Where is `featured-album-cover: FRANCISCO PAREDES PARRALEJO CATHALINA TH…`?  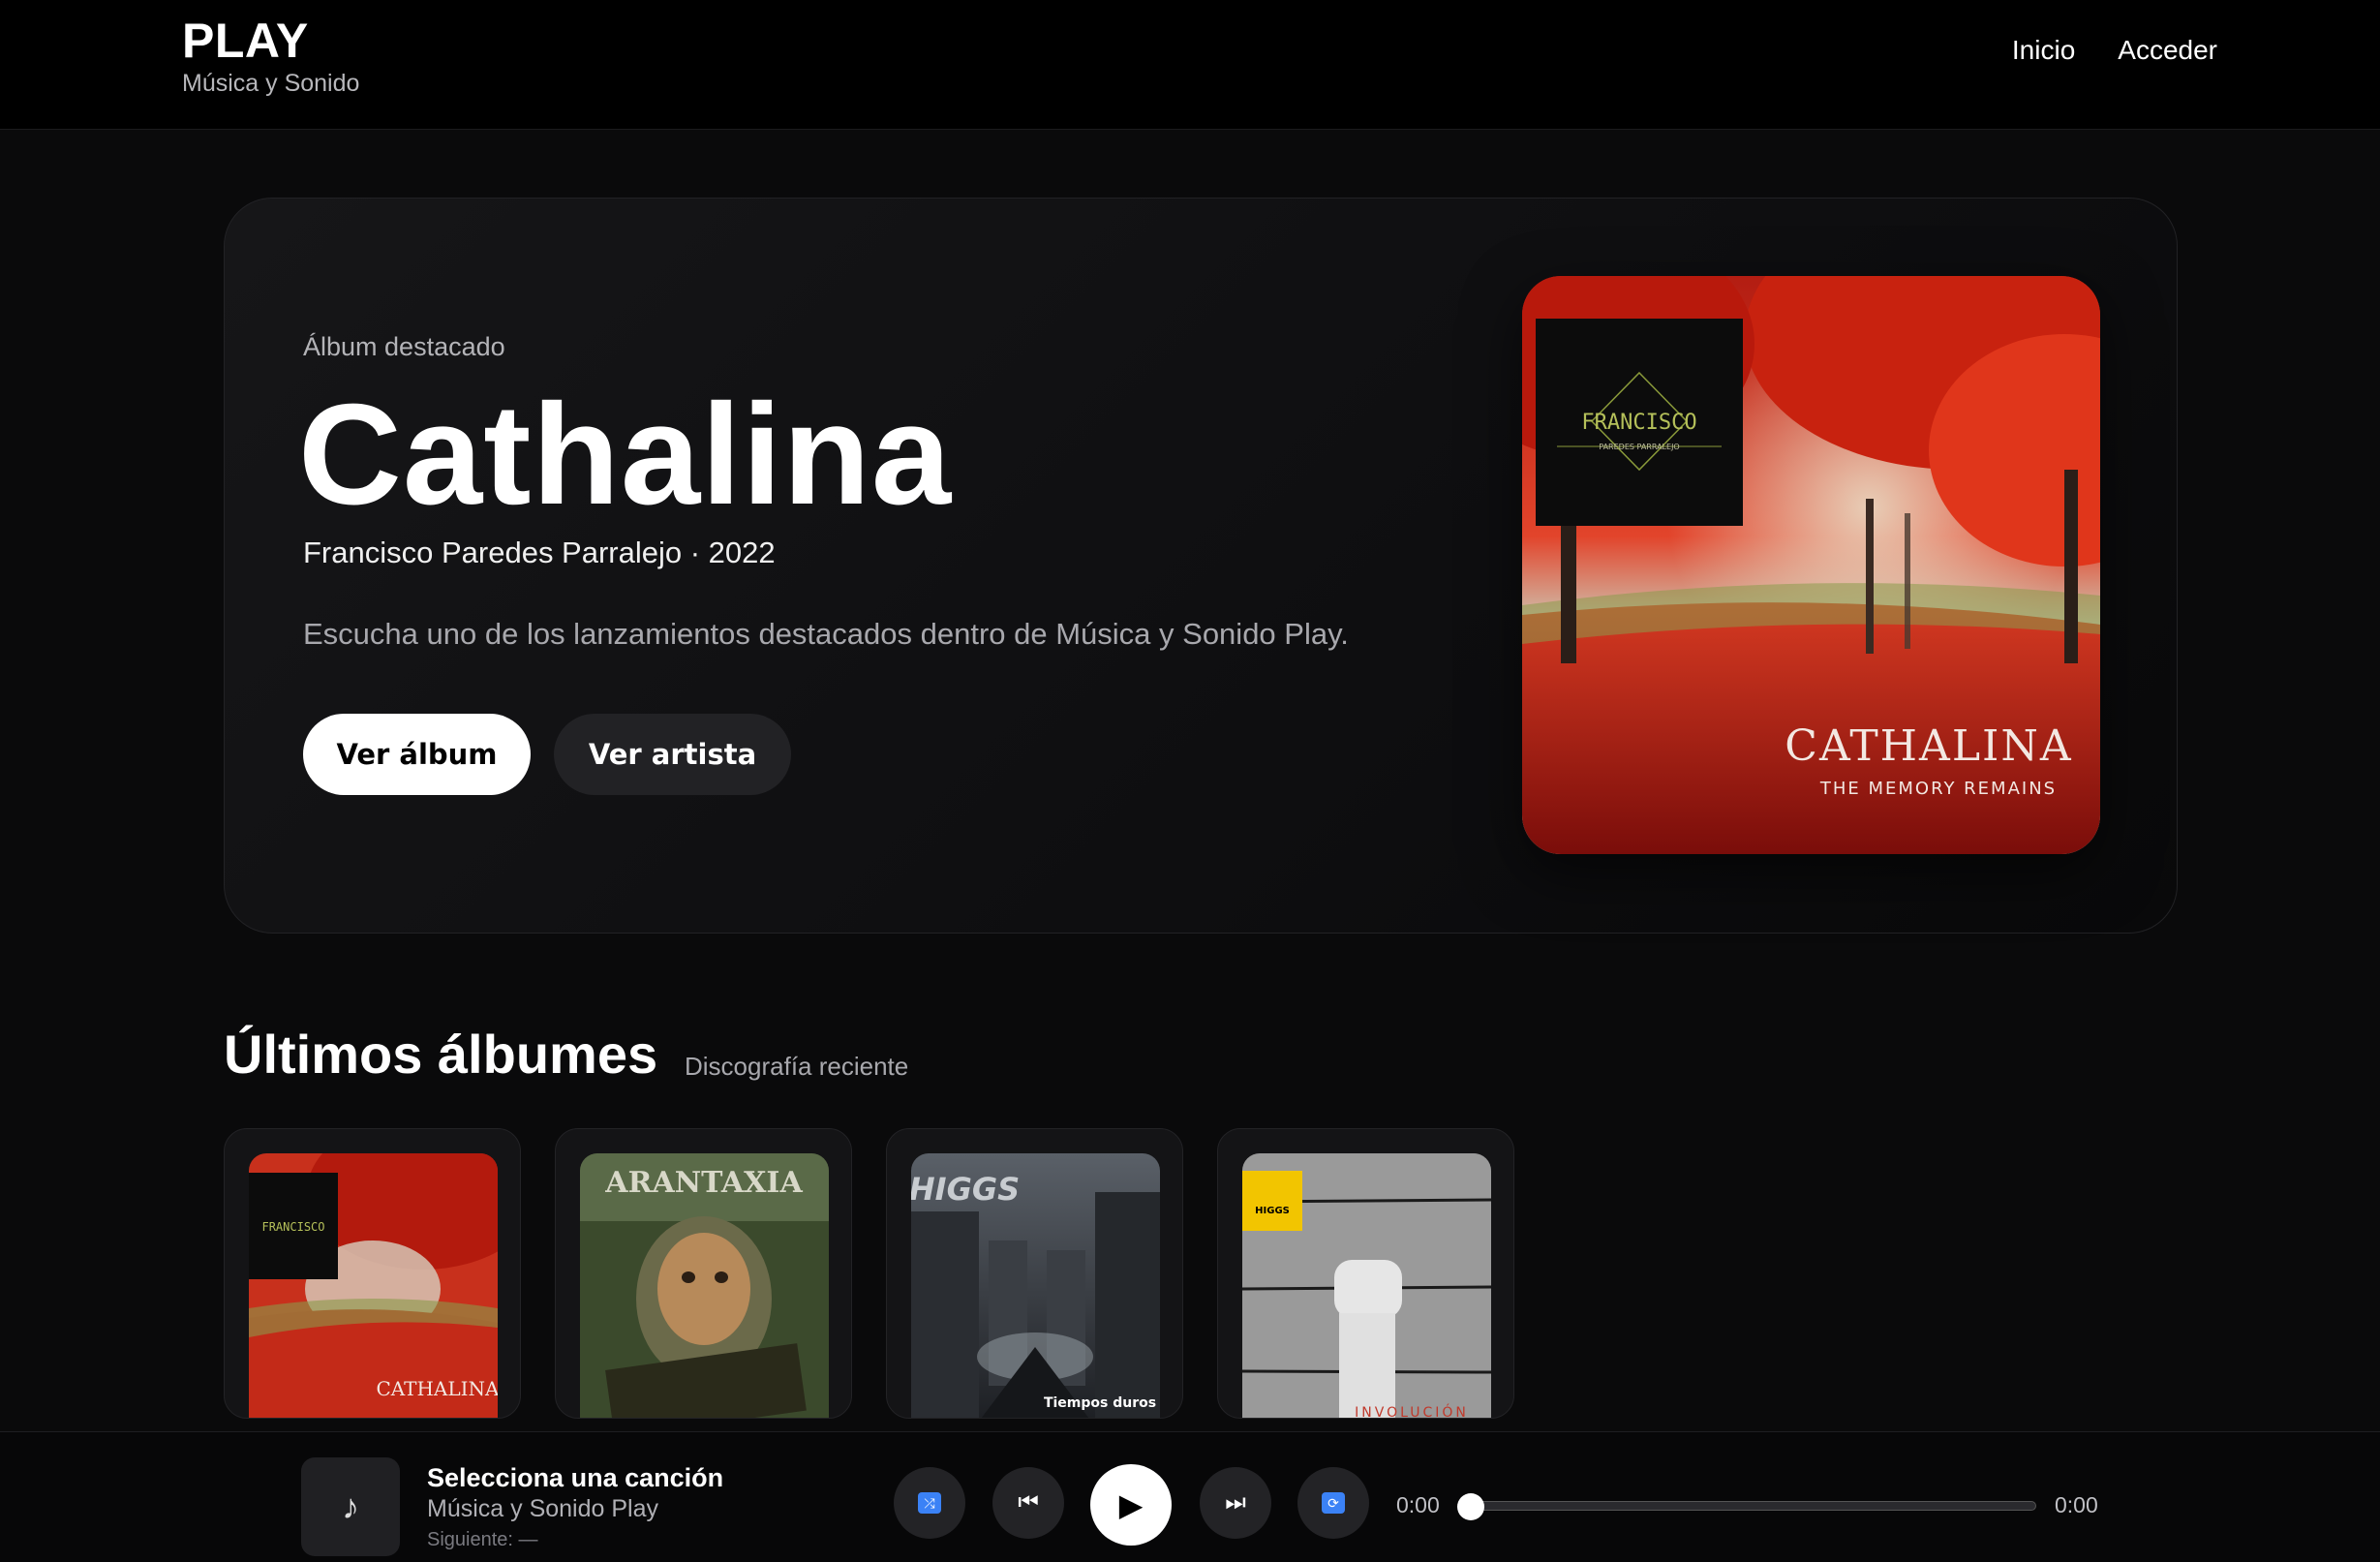 featured-album-cover: FRANCISCO PAREDES PARRALEJO CATHALINA TH… is located at coordinates (1811, 565).